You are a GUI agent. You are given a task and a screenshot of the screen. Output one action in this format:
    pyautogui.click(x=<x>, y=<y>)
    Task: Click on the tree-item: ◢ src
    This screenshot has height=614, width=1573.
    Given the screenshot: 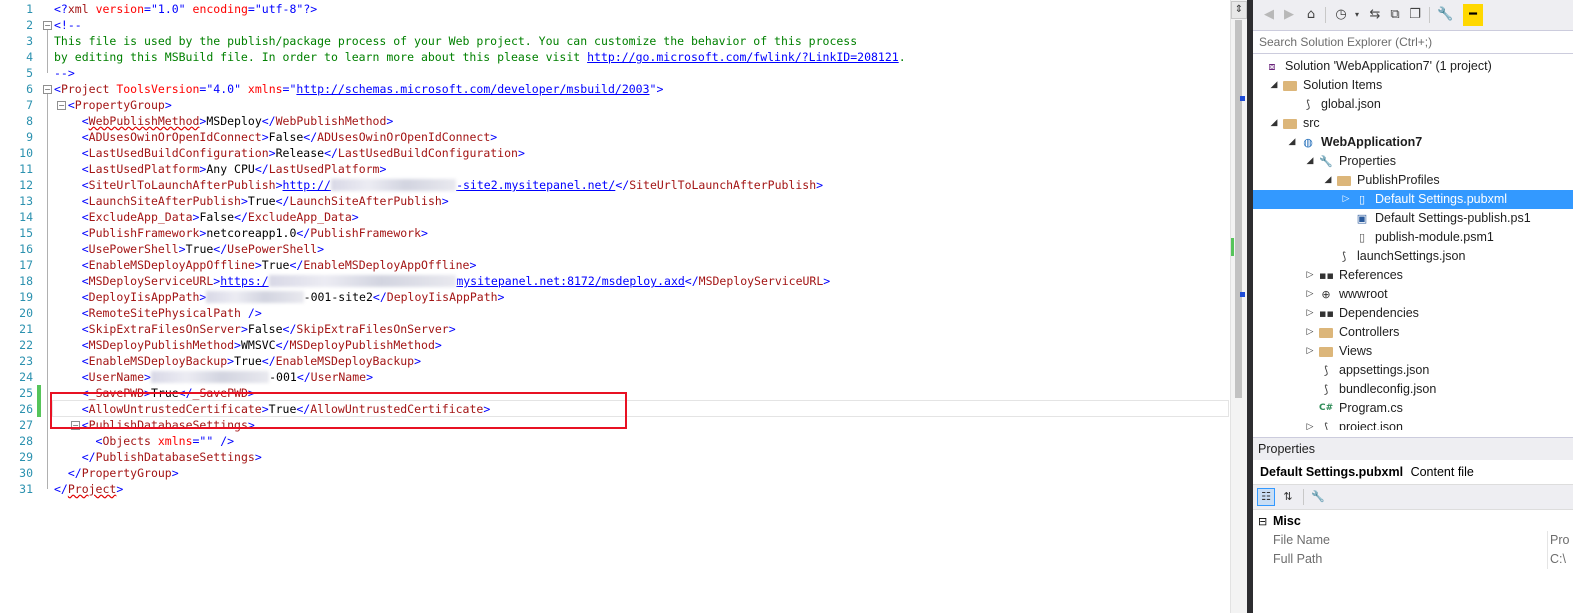 What is the action you would take?
    pyautogui.click(x=1413, y=123)
    